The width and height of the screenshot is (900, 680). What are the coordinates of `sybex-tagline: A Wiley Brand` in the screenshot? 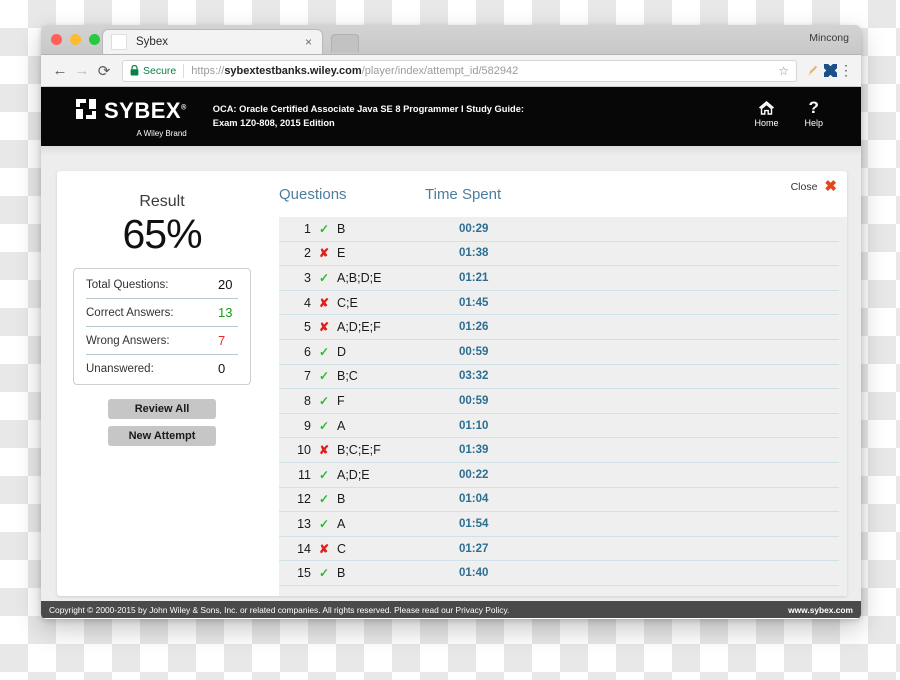 It's located at (161, 133).